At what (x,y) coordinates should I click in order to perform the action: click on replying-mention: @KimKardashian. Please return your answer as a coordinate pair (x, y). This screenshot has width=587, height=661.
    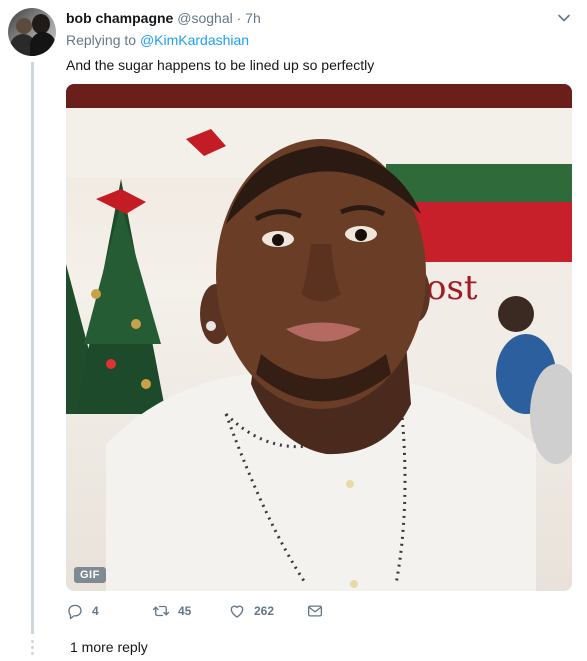
    Looking at the image, I should click on (194, 40).